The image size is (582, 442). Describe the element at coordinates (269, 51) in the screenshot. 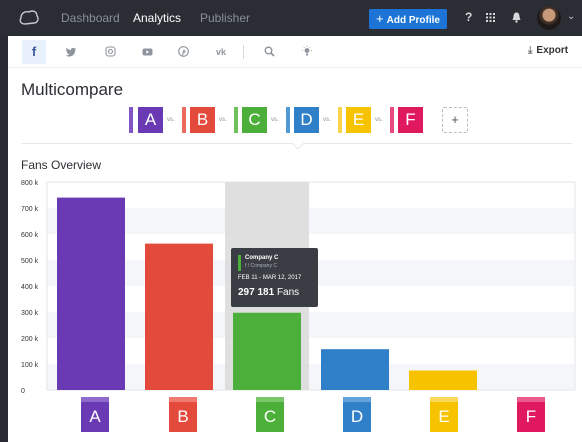

I see `search-icon` at that location.